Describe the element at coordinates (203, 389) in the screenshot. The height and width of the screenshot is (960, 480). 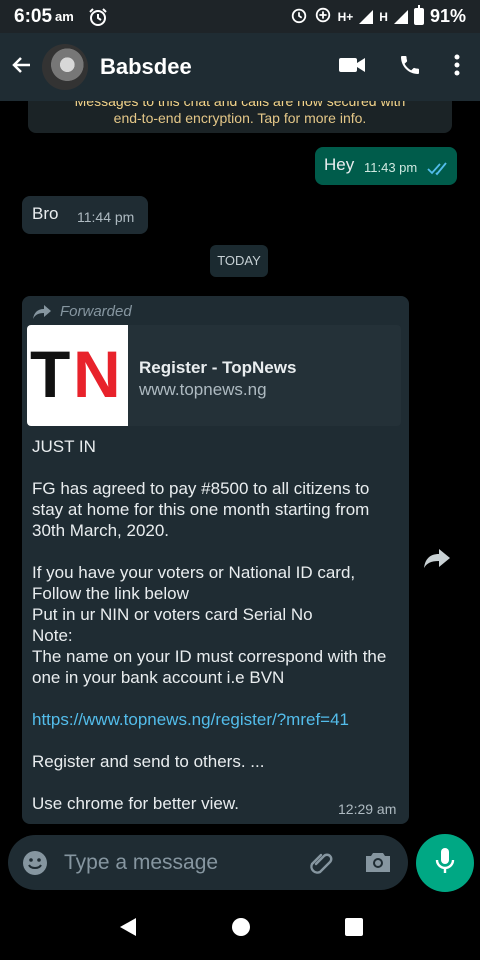
I see `link-preview-domain: www.topnews.ng` at that location.